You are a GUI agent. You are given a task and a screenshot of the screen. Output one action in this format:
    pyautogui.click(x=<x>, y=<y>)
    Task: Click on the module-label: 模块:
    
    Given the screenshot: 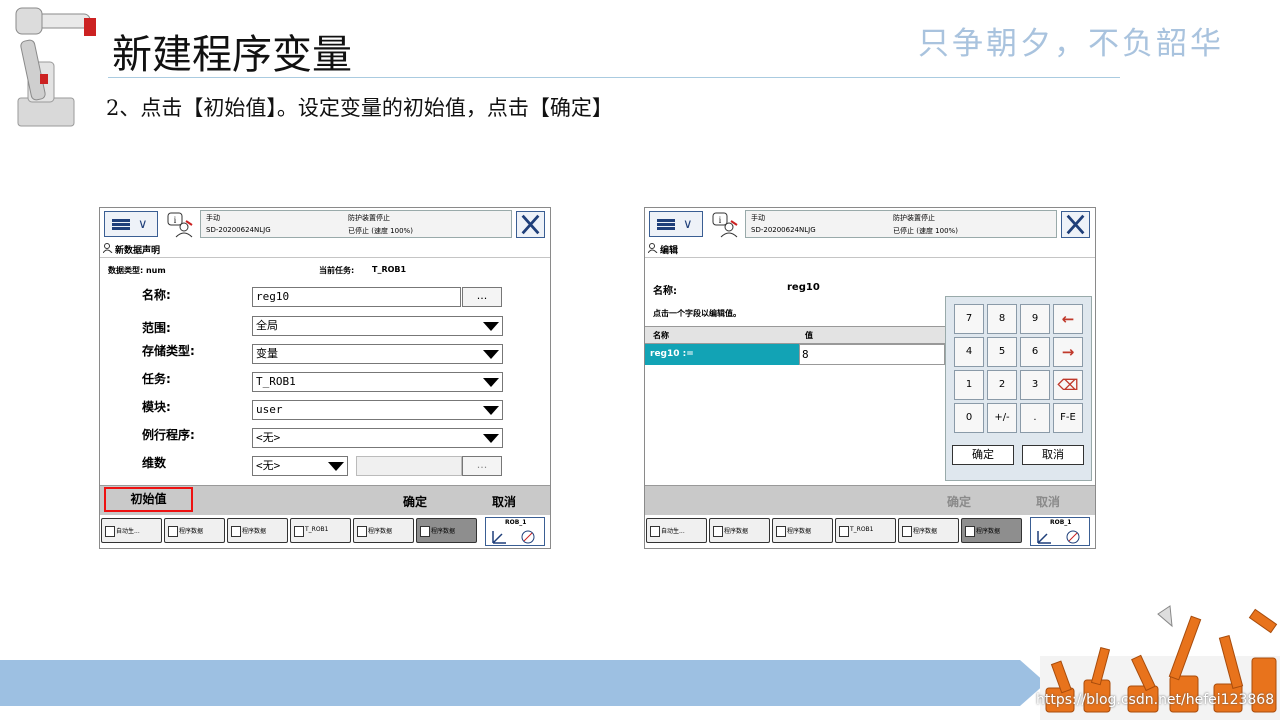 What is the action you would take?
    pyautogui.click(x=156, y=407)
    